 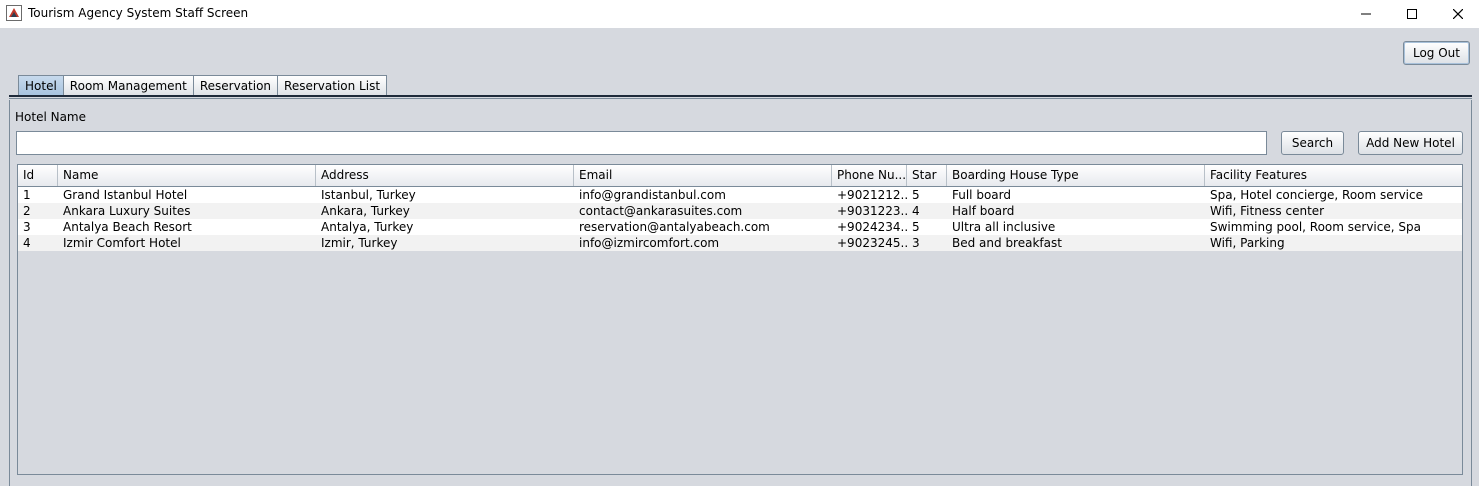 What do you see at coordinates (674, 227) in the screenshot?
I see `cell-email: reservation@antalyabeach.com` at bounding box center [674, 227].